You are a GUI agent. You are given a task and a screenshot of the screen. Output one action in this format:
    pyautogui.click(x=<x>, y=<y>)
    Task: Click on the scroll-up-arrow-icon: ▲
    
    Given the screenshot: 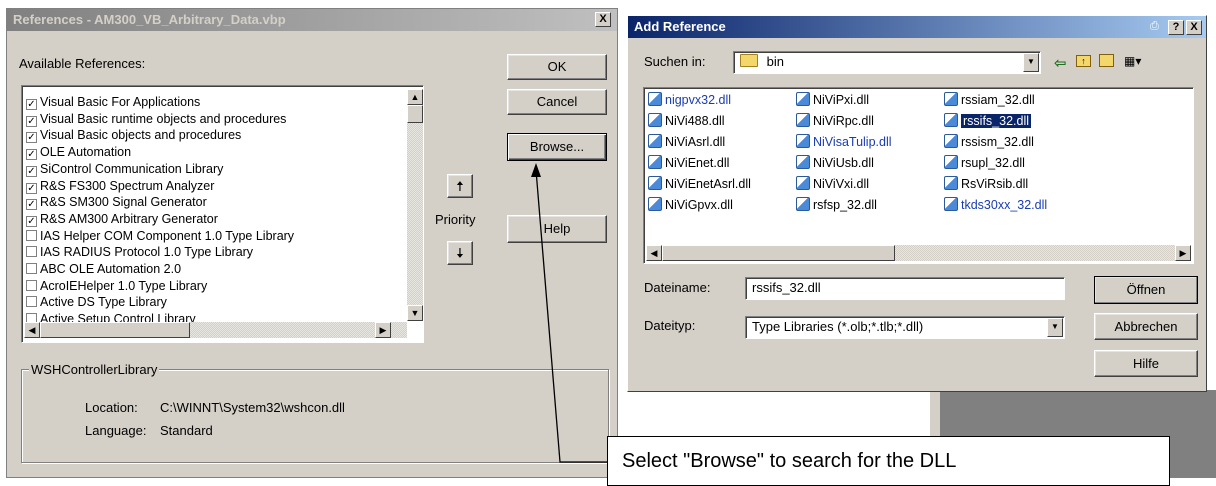 What is the action you would take?
    pyautogui.click(x=415, y=97)
    